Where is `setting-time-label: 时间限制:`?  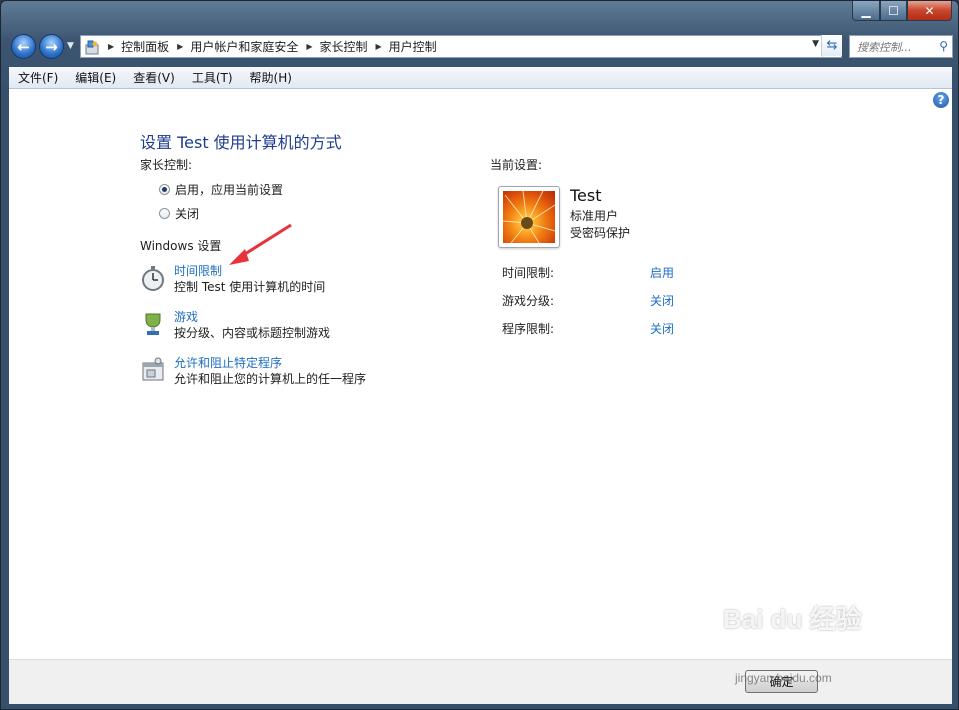
setting-time-label: 时间限制: is located at coordinates (528, 273).